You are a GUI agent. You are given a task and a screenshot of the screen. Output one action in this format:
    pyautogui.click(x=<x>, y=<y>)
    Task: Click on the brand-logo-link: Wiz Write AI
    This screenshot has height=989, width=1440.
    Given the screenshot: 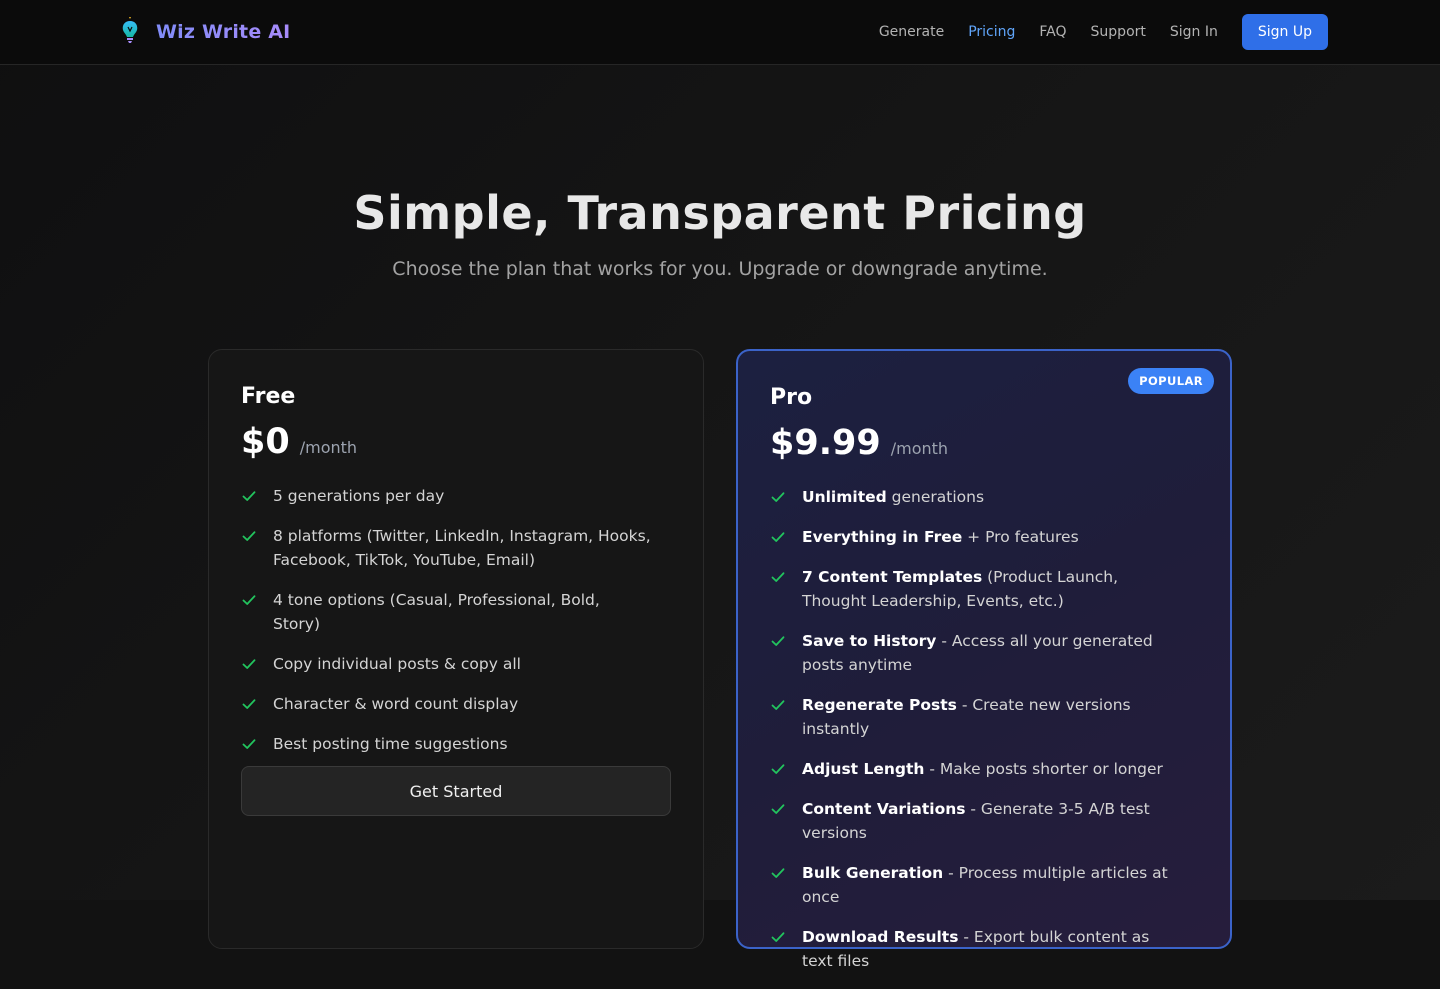 What is the action you would take?
    pyautogui.click(x=204, y=32)
    